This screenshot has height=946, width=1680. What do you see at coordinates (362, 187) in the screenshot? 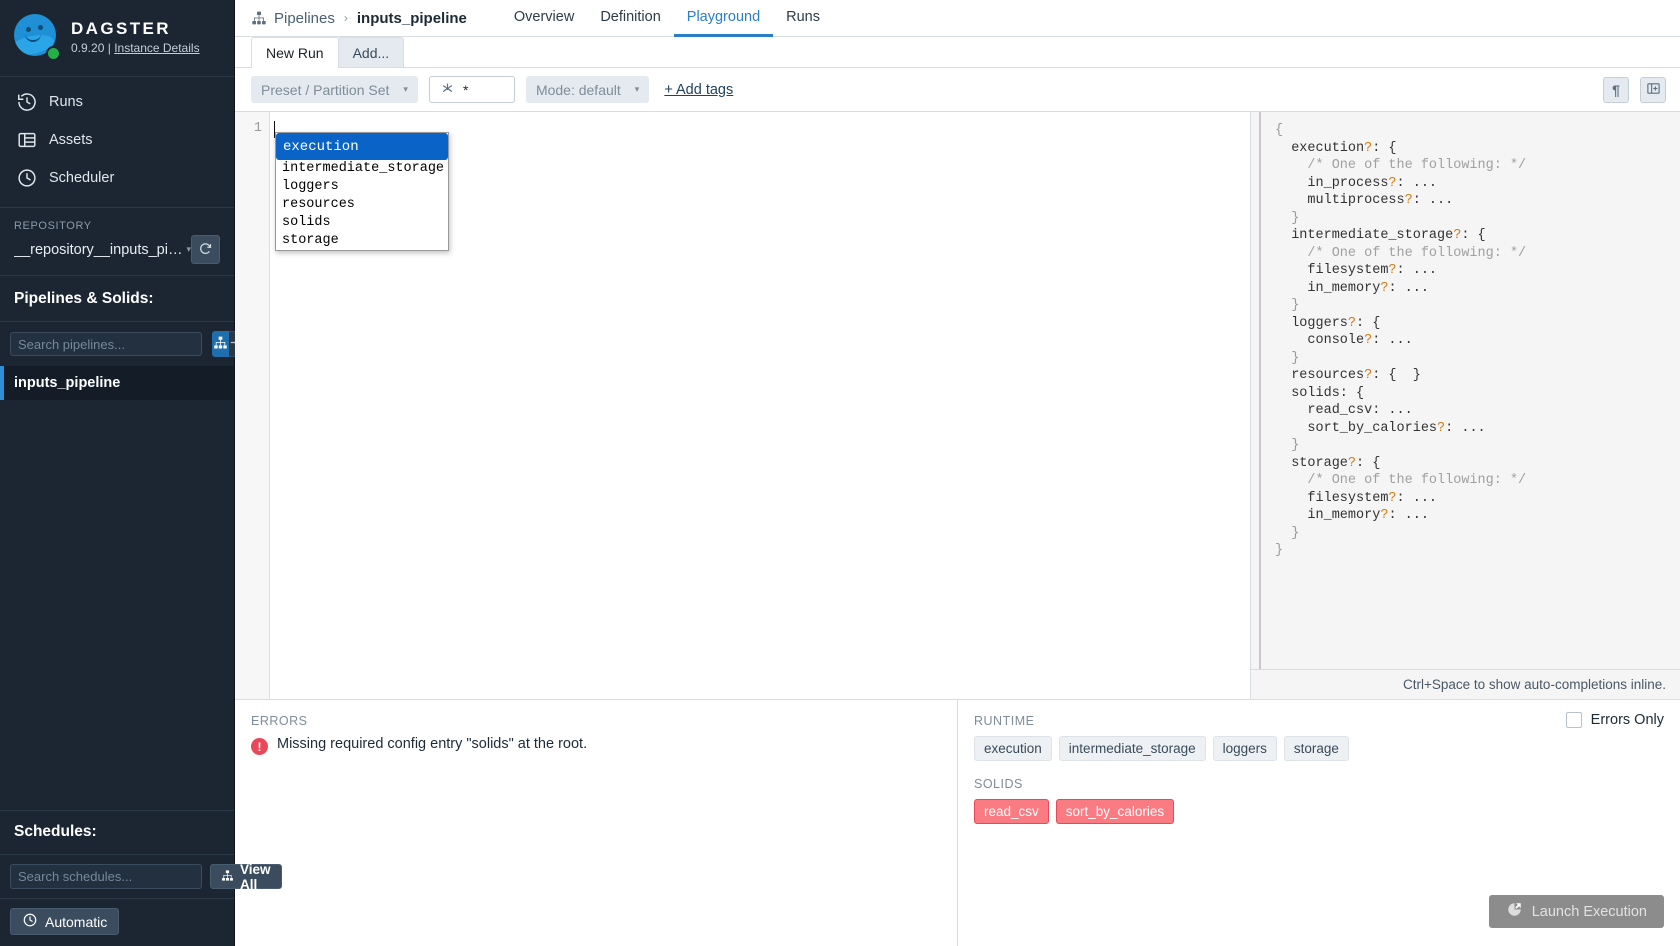
I see `autocomplete-option-loggers: loggers` at bounding box center [362, 187].